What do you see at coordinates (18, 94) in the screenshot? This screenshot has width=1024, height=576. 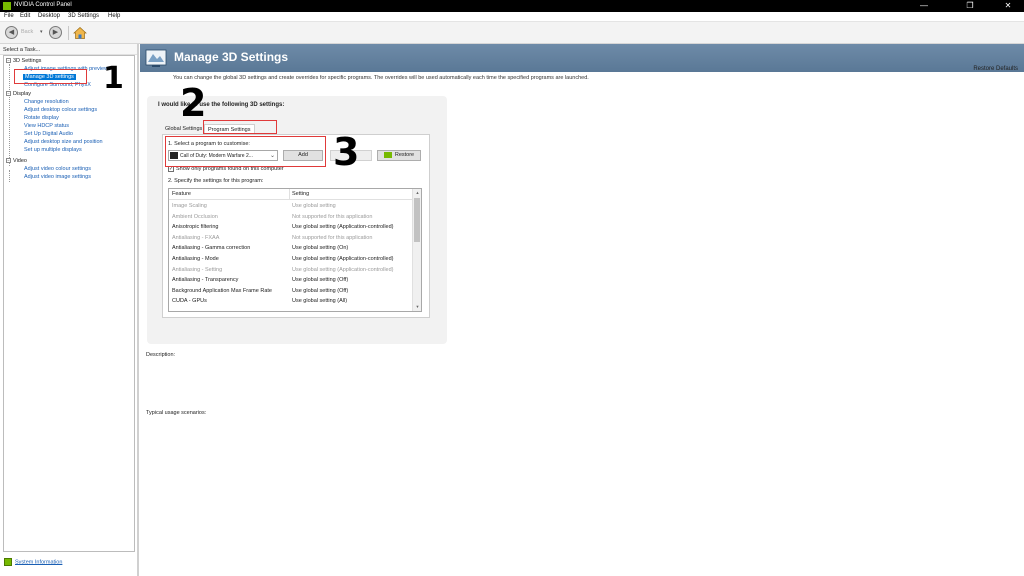 I see `tree-node-display: − Display` at bounding box center [18, 94].